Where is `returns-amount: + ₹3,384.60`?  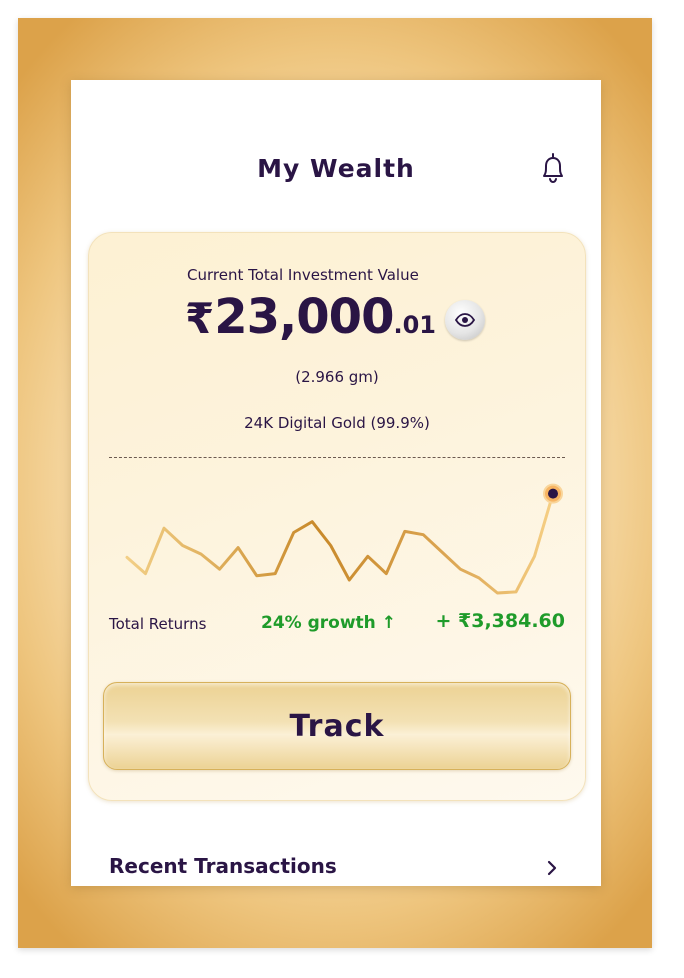
returns-amount: + ₹3,384.60 is located at coordinates (500, 621).